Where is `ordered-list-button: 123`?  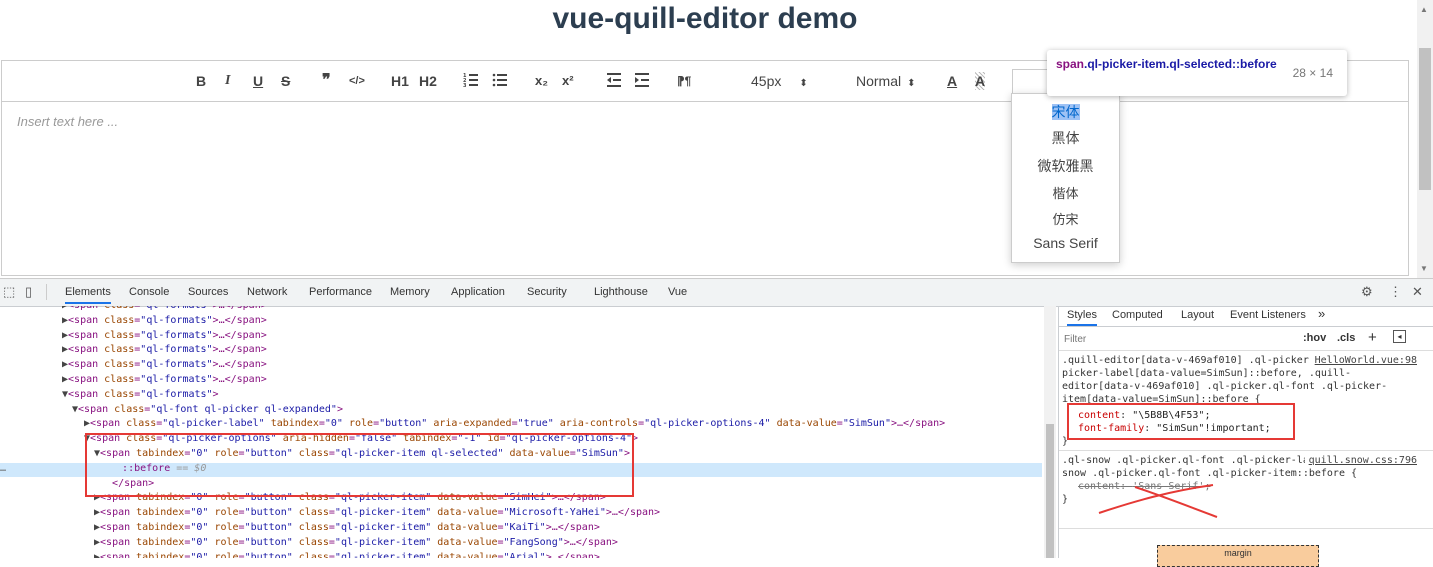 ordered-list-button: 123 is located at coordinates (471, 81).